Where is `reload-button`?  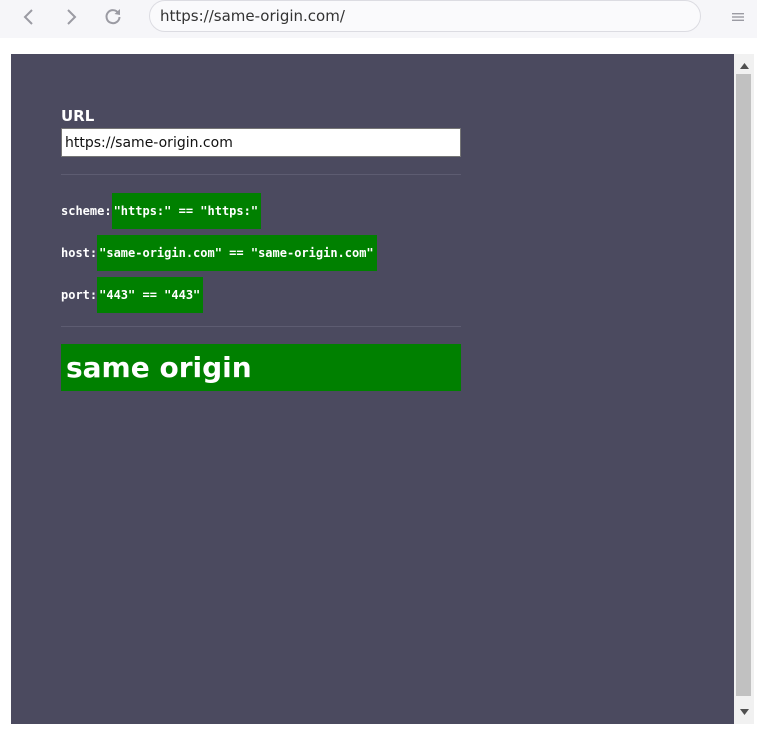 reload-button is located at coordinates (113, 17).